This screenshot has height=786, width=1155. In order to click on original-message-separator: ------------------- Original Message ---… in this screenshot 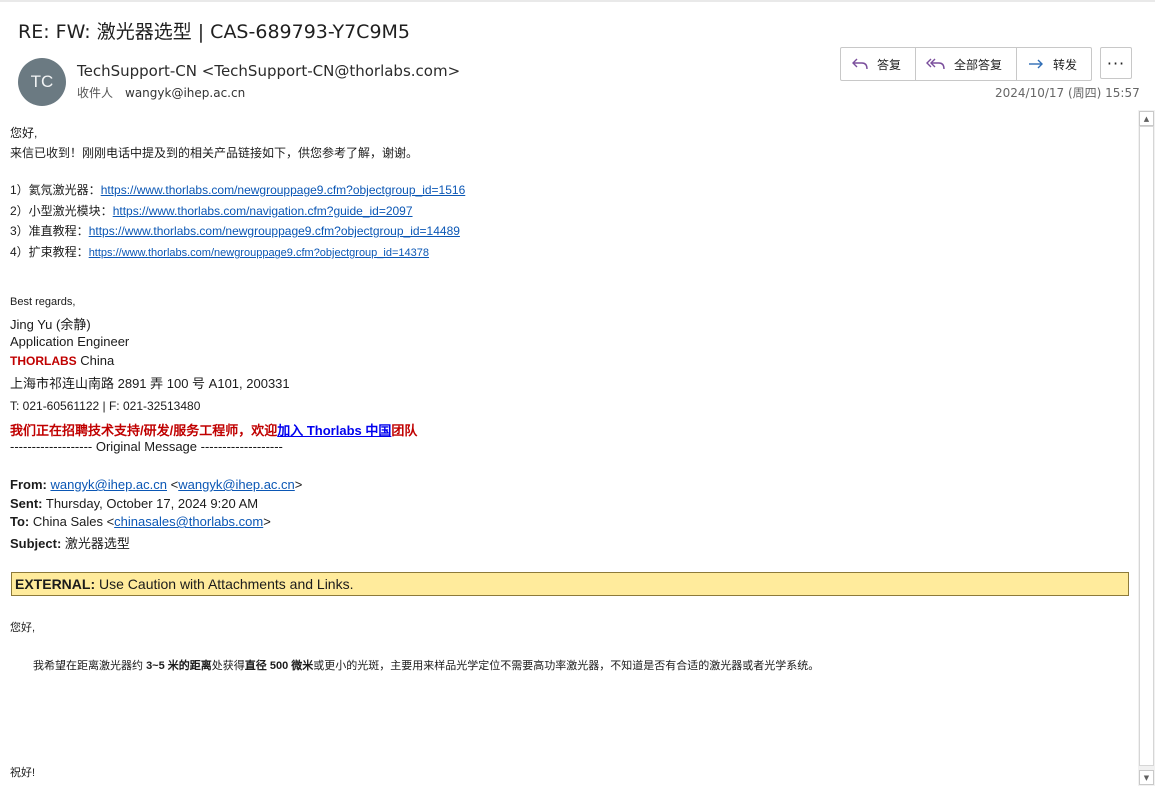, I will do `click(146, 446)`.